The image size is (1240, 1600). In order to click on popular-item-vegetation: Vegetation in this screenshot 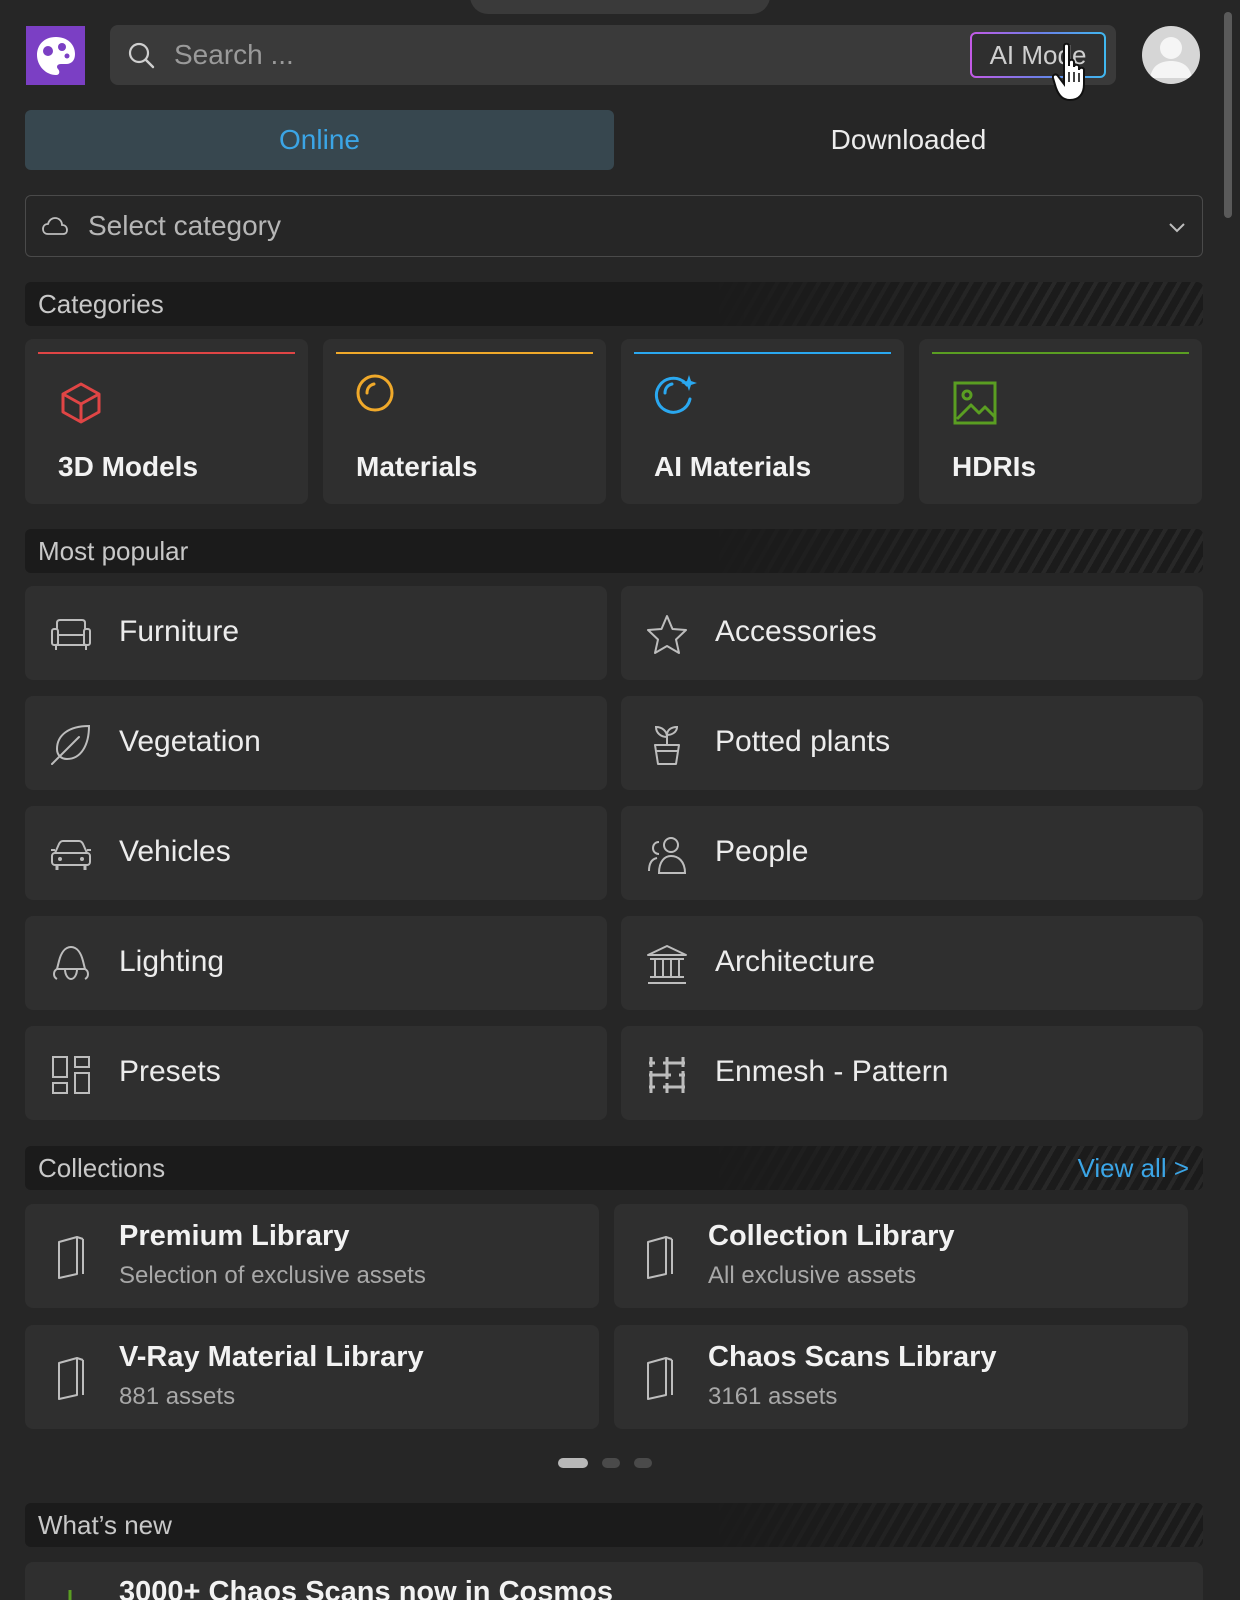, I will do `click(316, 743)`.